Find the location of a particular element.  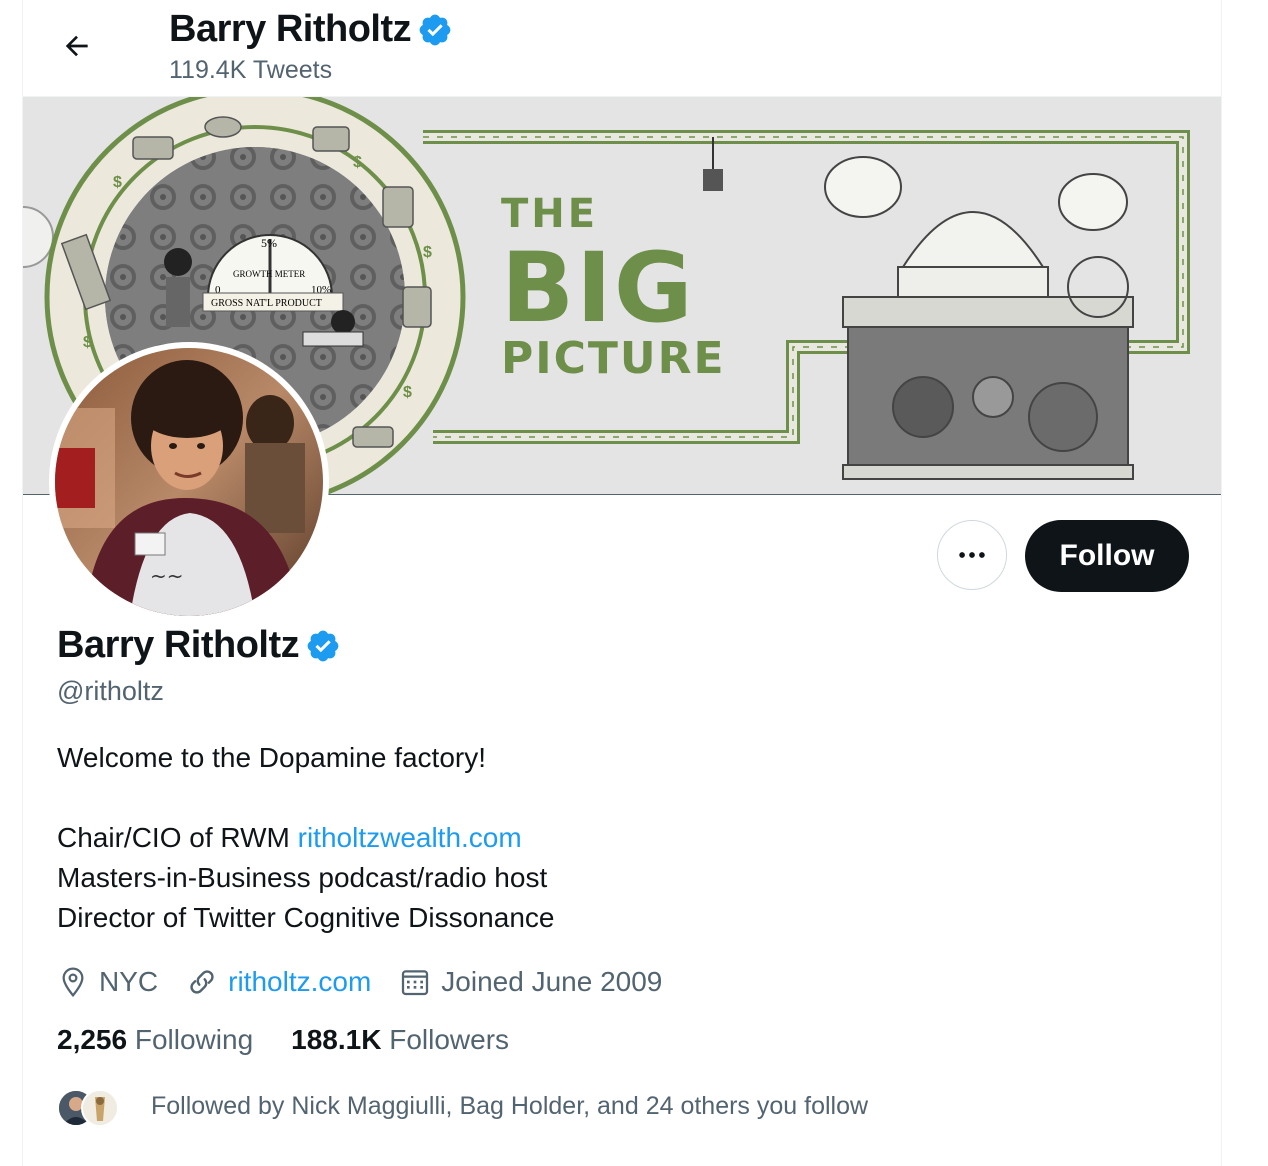

profile-meta: NYC ritholtz.com Joined June 2009 is located at coordinates (373, 982).